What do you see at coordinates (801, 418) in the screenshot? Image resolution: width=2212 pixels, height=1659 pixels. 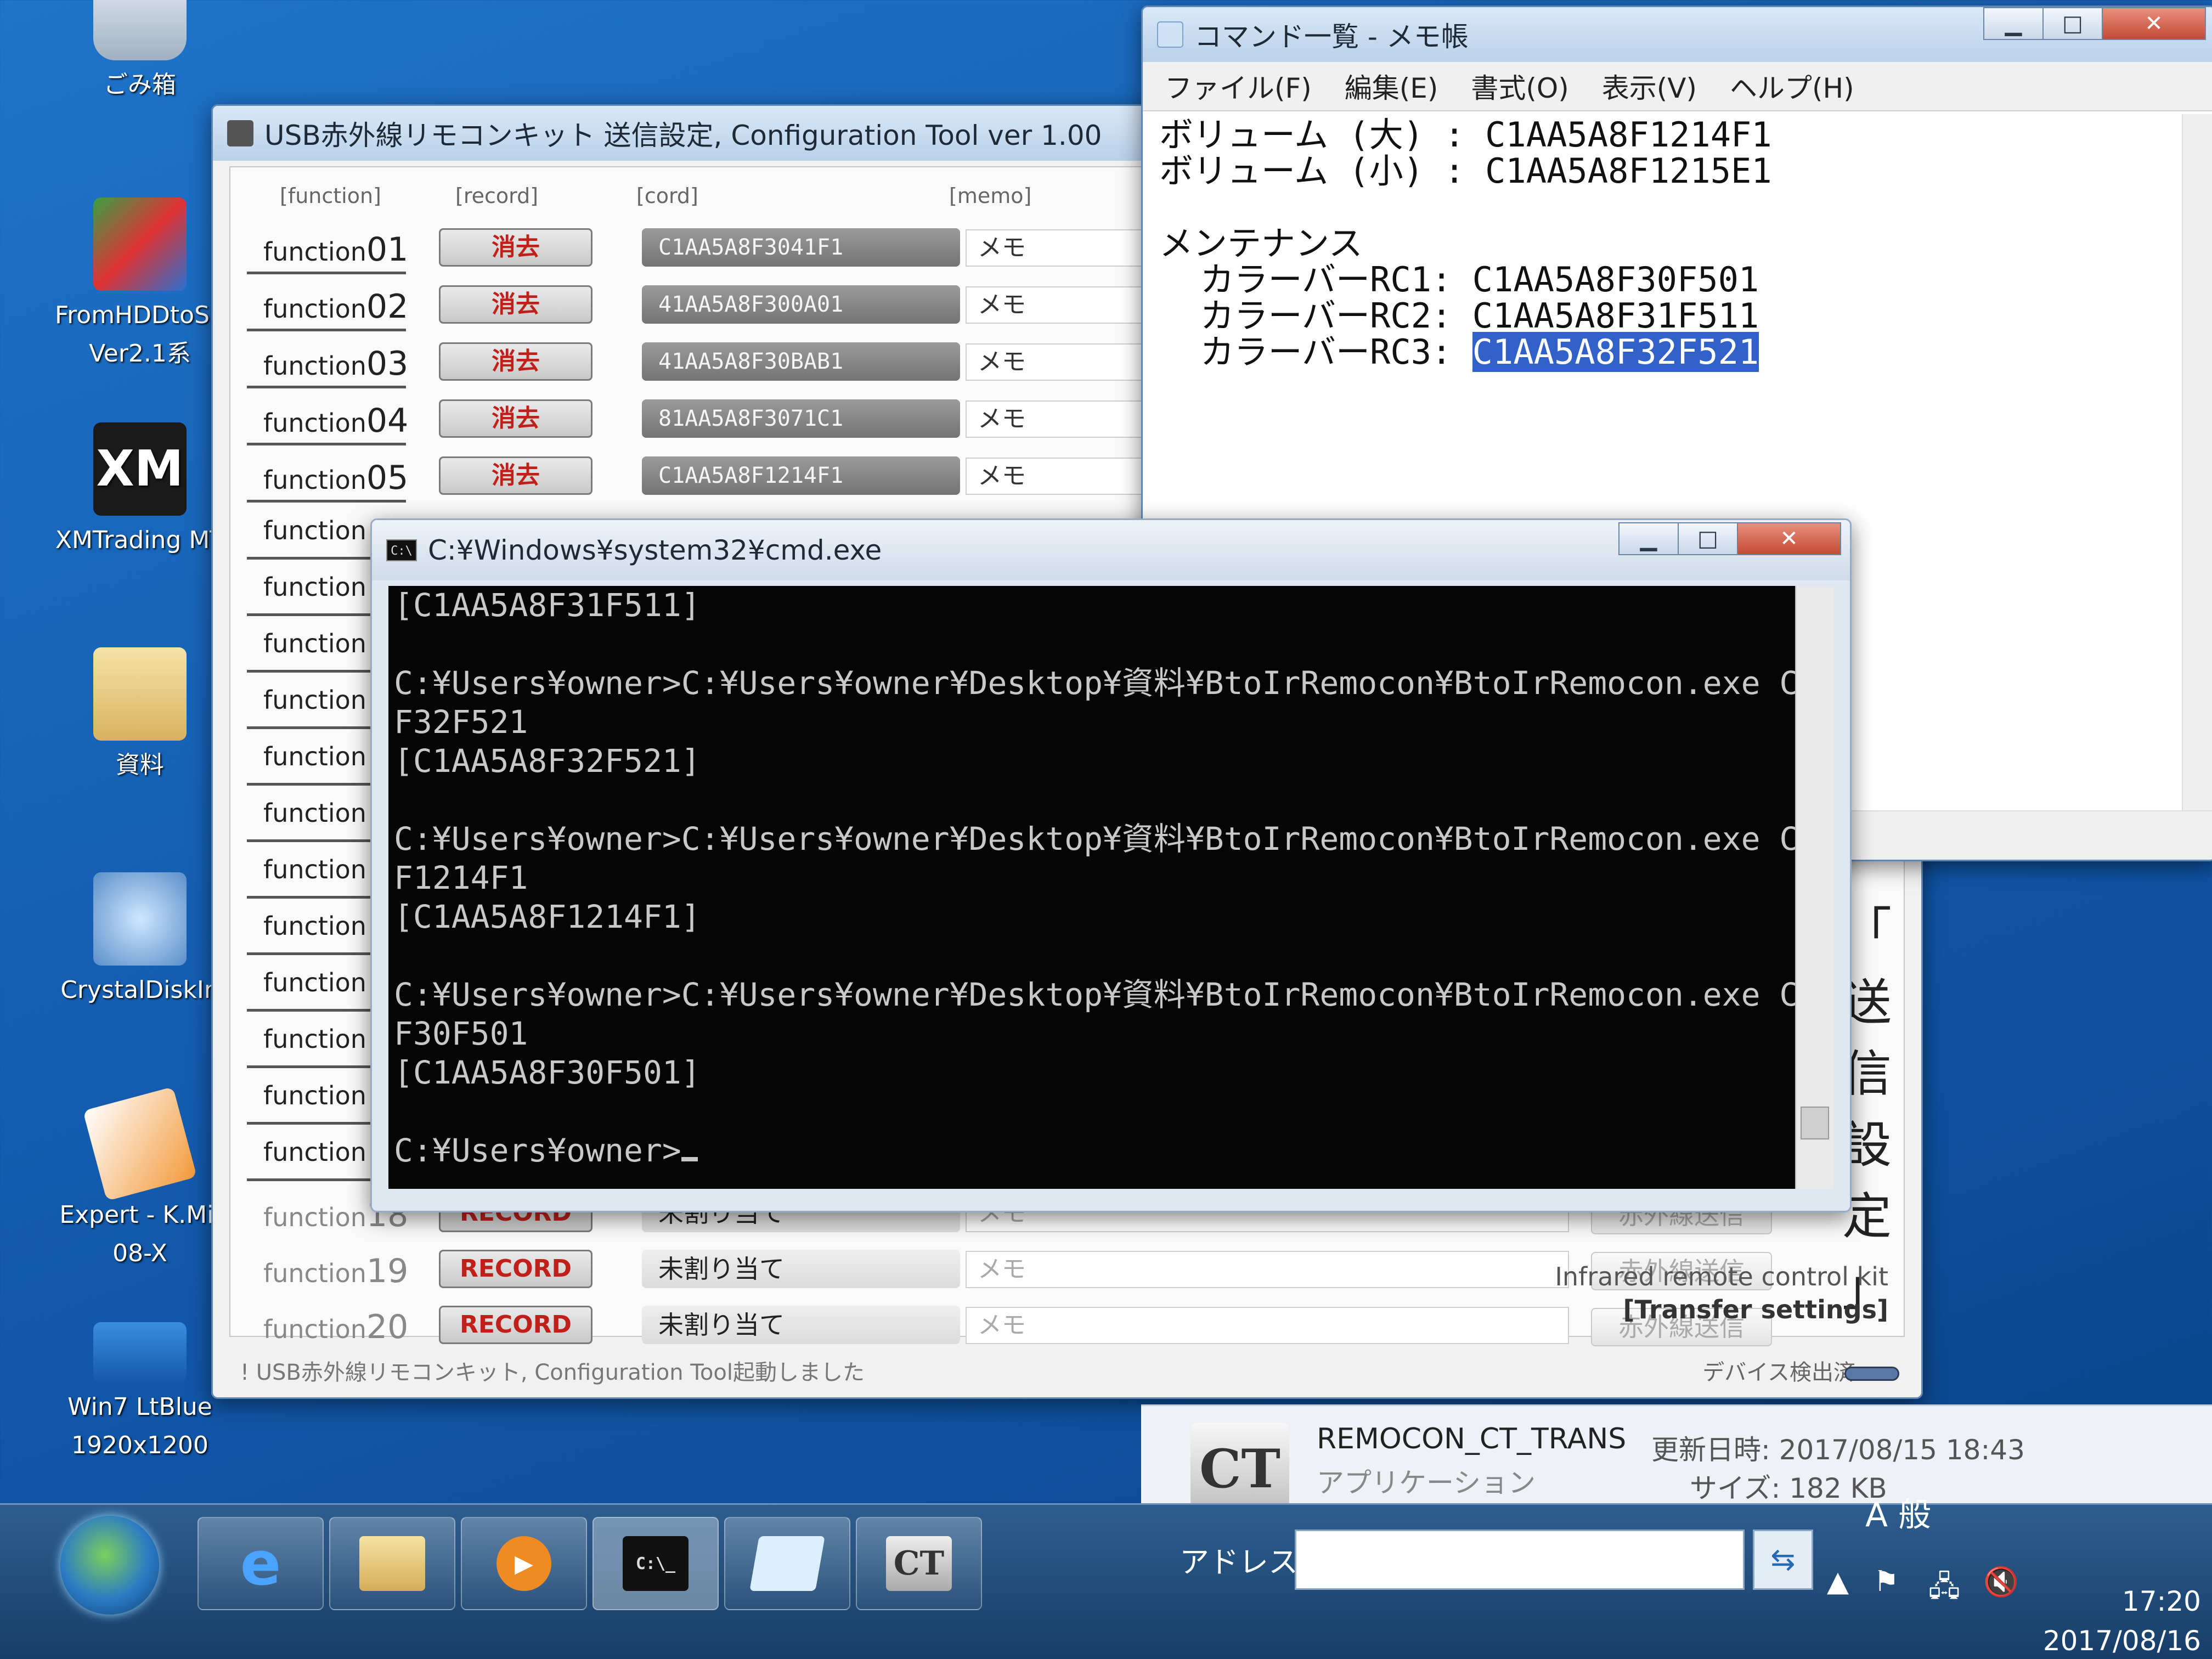 I see `code-field: 81AA5A8F3071C1` at bounding box center [801, 418].